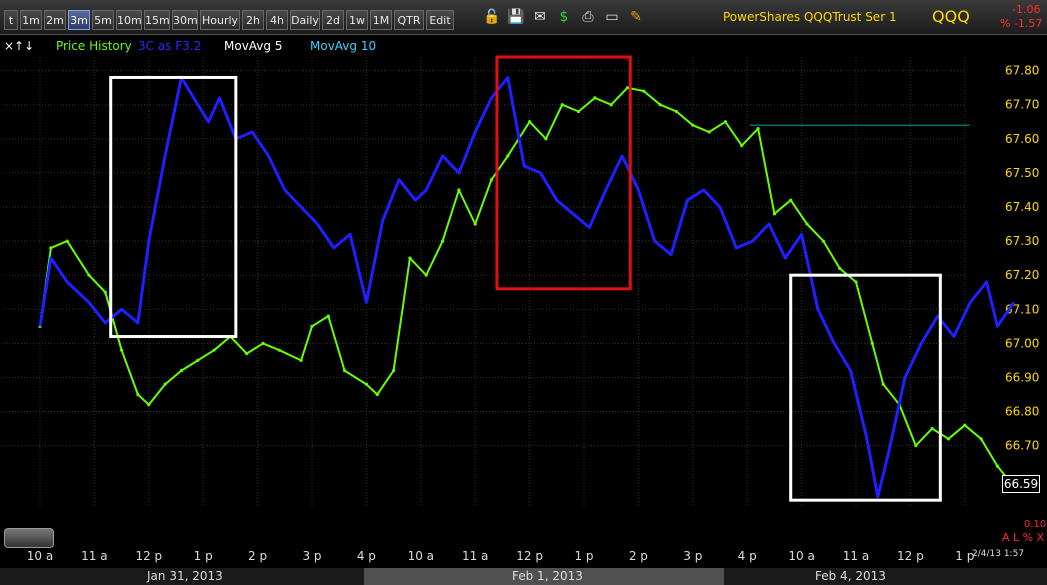 Image resolution: width=1047 pixels, height=585 pixels. What do you see at coordinates (1022, 139) in the screenshot?
I see `y-tick-label: 67.60` at bounding box center [1022, 139].